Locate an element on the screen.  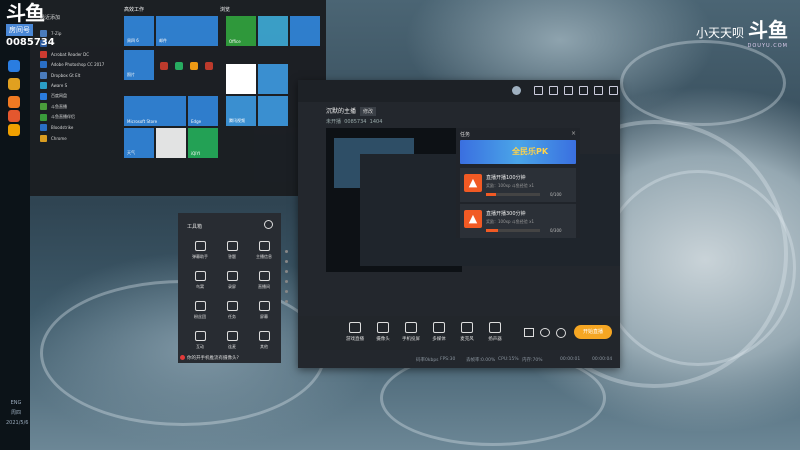
app-list-item: Dropbox Gt Elt is located at coordinates (80, 75).